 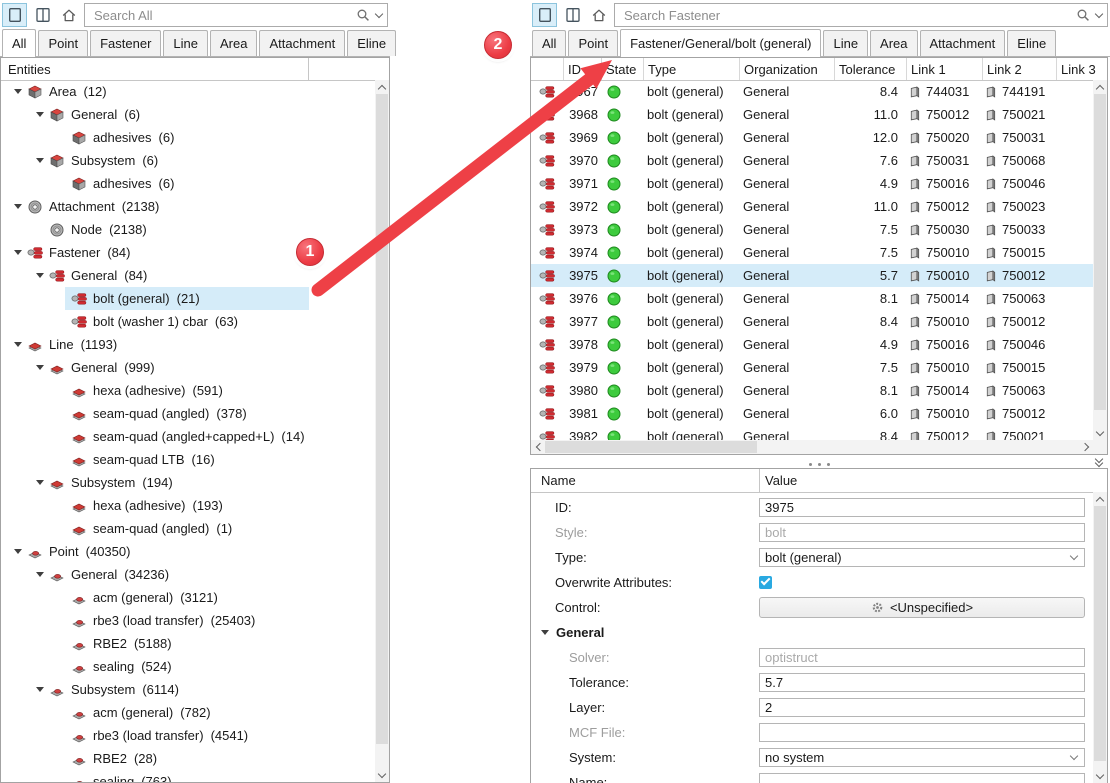 I want to click on name-input, so click(x=922, y=778).